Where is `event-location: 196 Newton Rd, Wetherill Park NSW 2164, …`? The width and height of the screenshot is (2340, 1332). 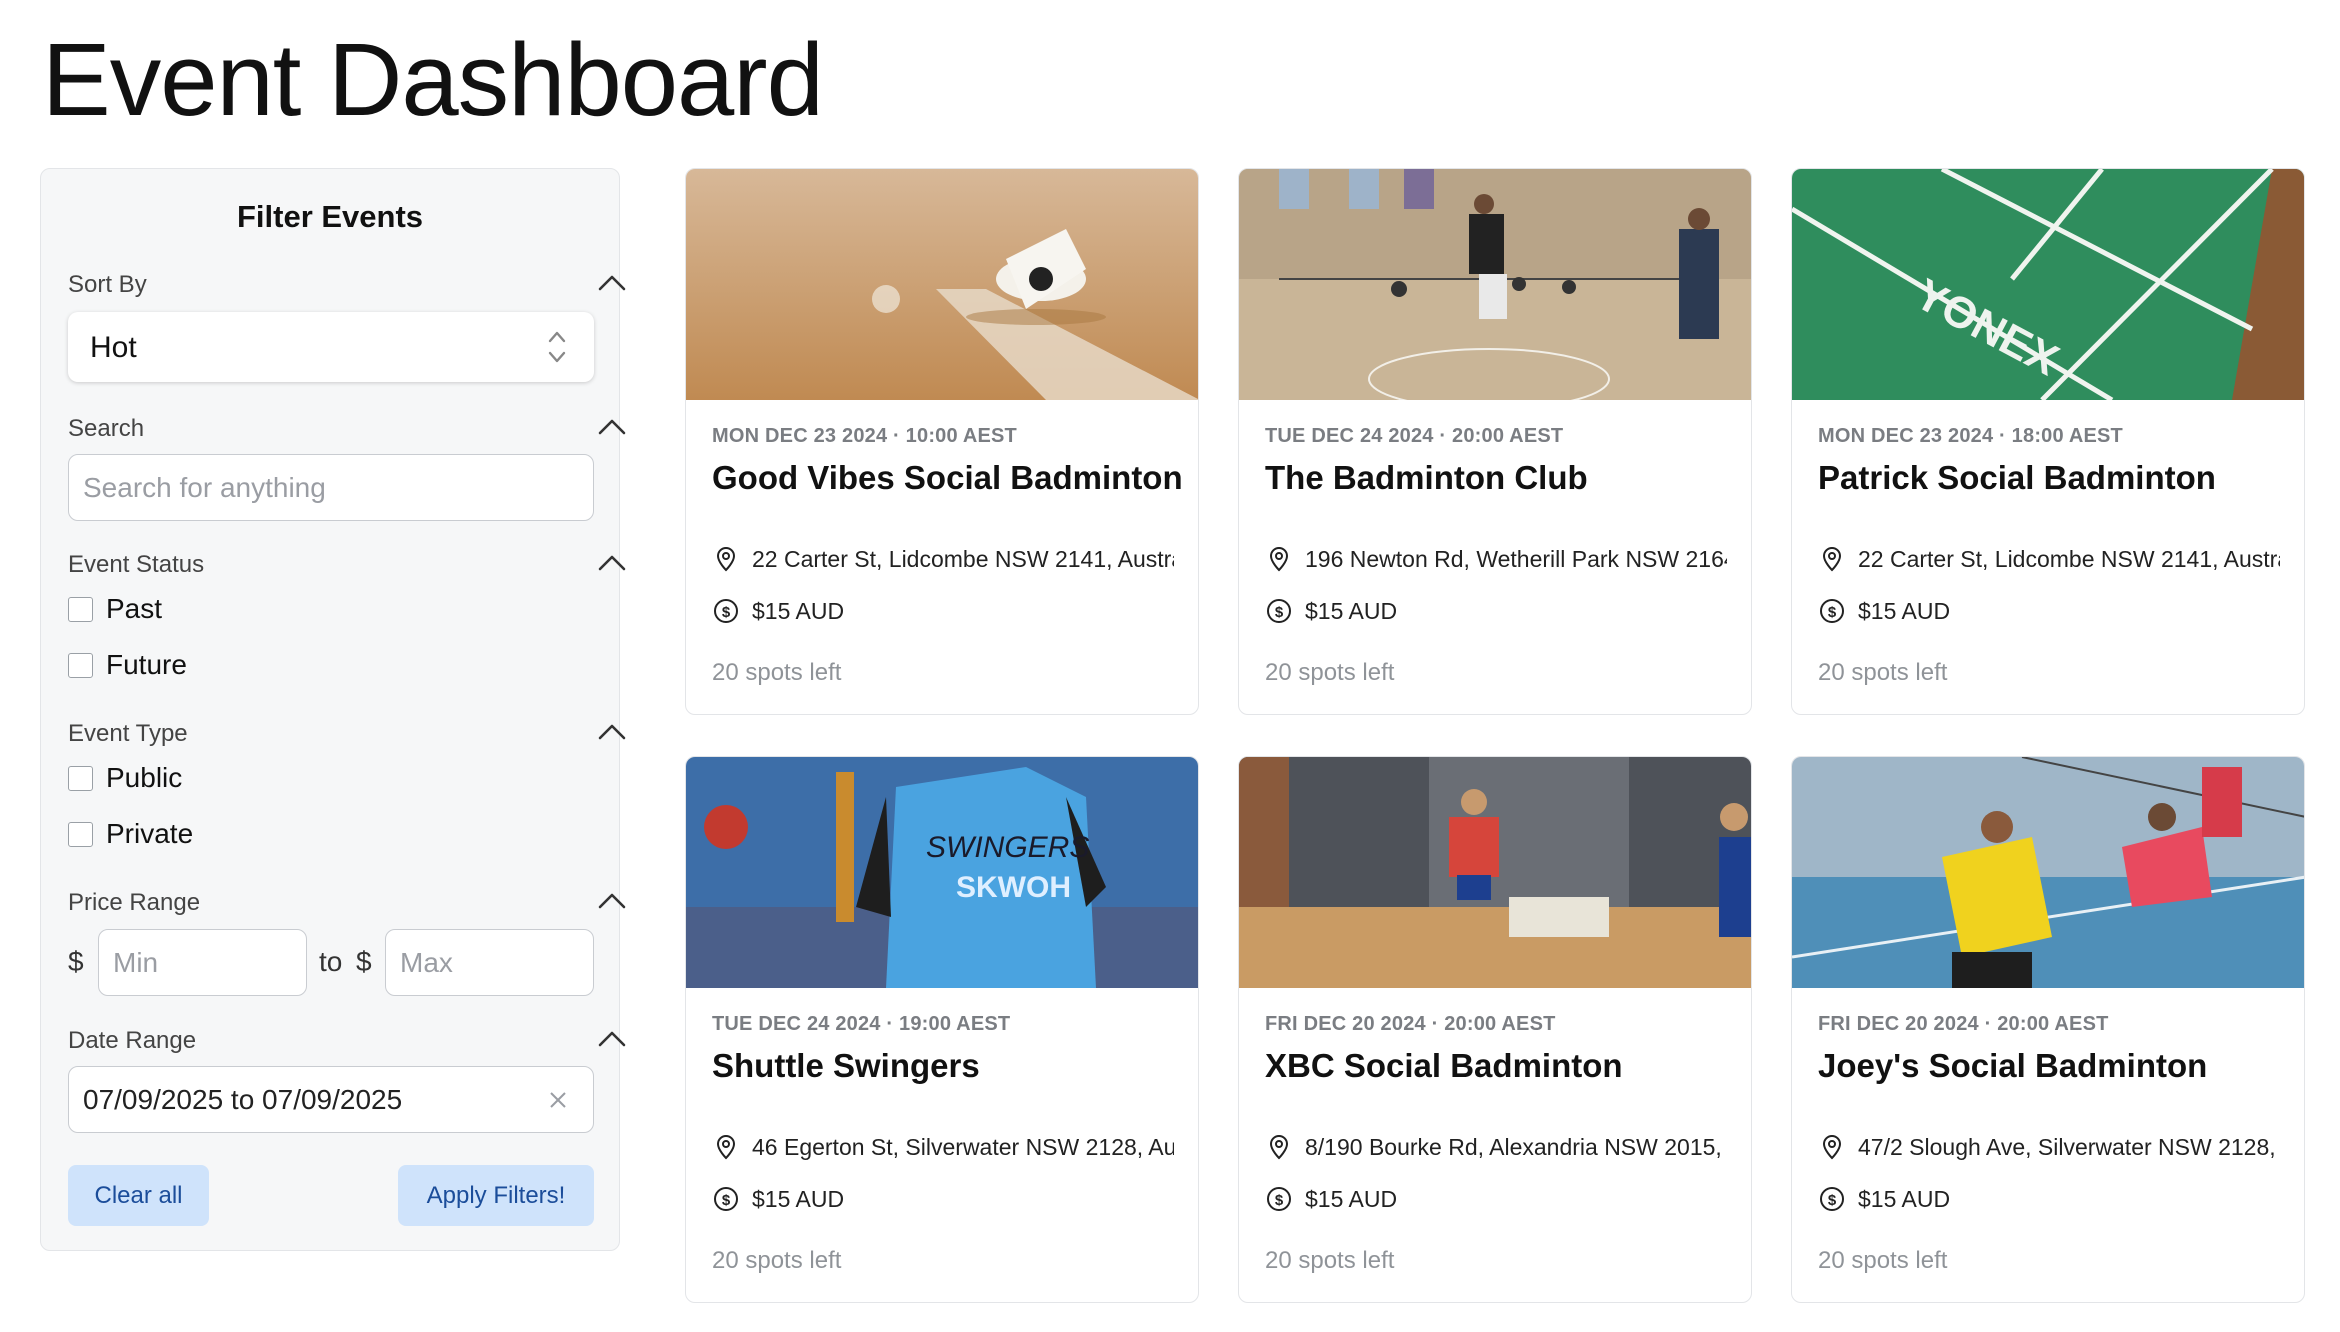 event-location: 196 Newton Rd, Wetherill Park NSW 2164, … is located at coordinates (1496, 559).